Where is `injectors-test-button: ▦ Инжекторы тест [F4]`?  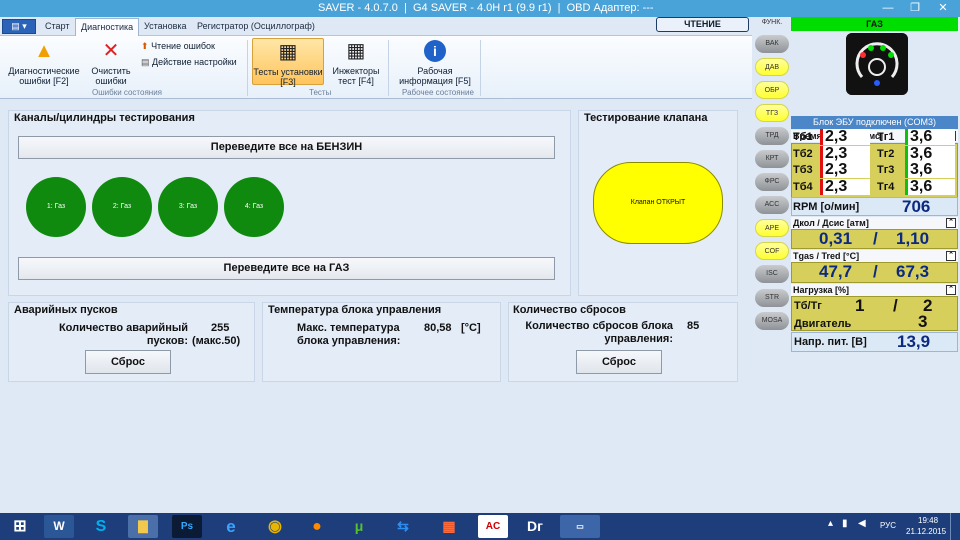 injectors-test-button: ▦ Инжекторы тест [F4] is located at coordinates (356, 63).